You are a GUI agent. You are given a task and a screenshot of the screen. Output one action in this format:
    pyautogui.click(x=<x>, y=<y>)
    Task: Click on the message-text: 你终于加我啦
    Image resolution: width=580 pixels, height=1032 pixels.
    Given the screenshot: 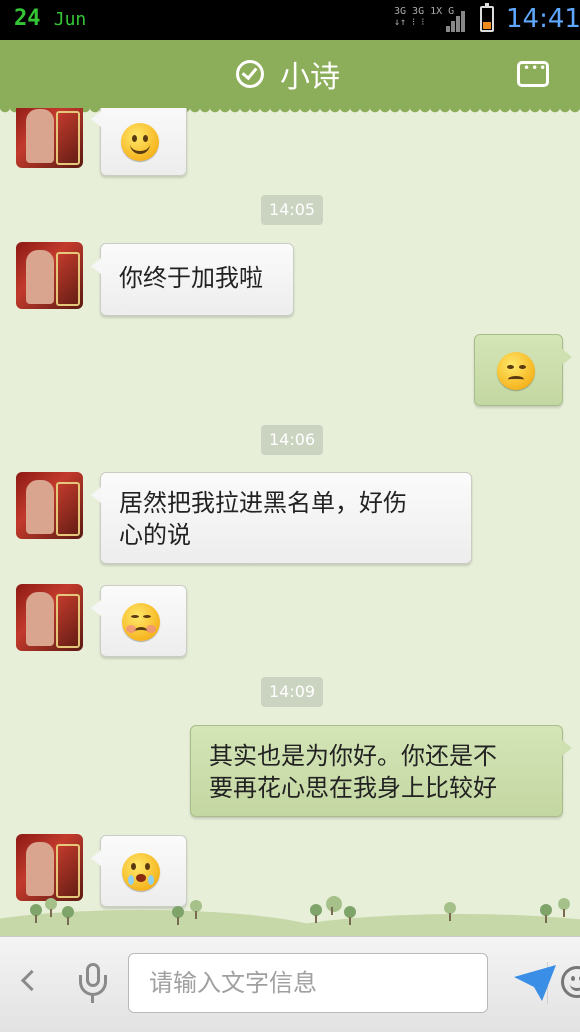 What is the action you would take?
    pyautogui.click(x=191, y=278)
    